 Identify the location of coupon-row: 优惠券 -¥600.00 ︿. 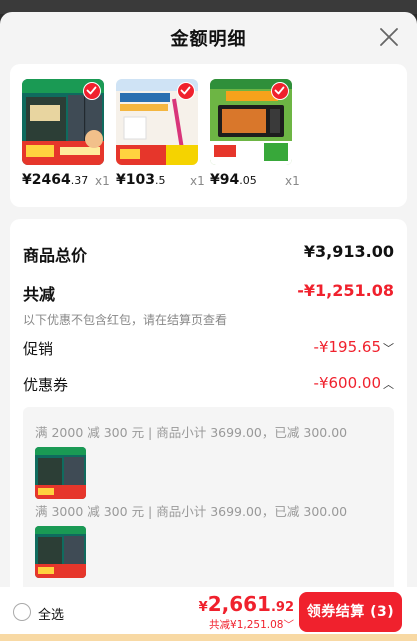
(208, 384).